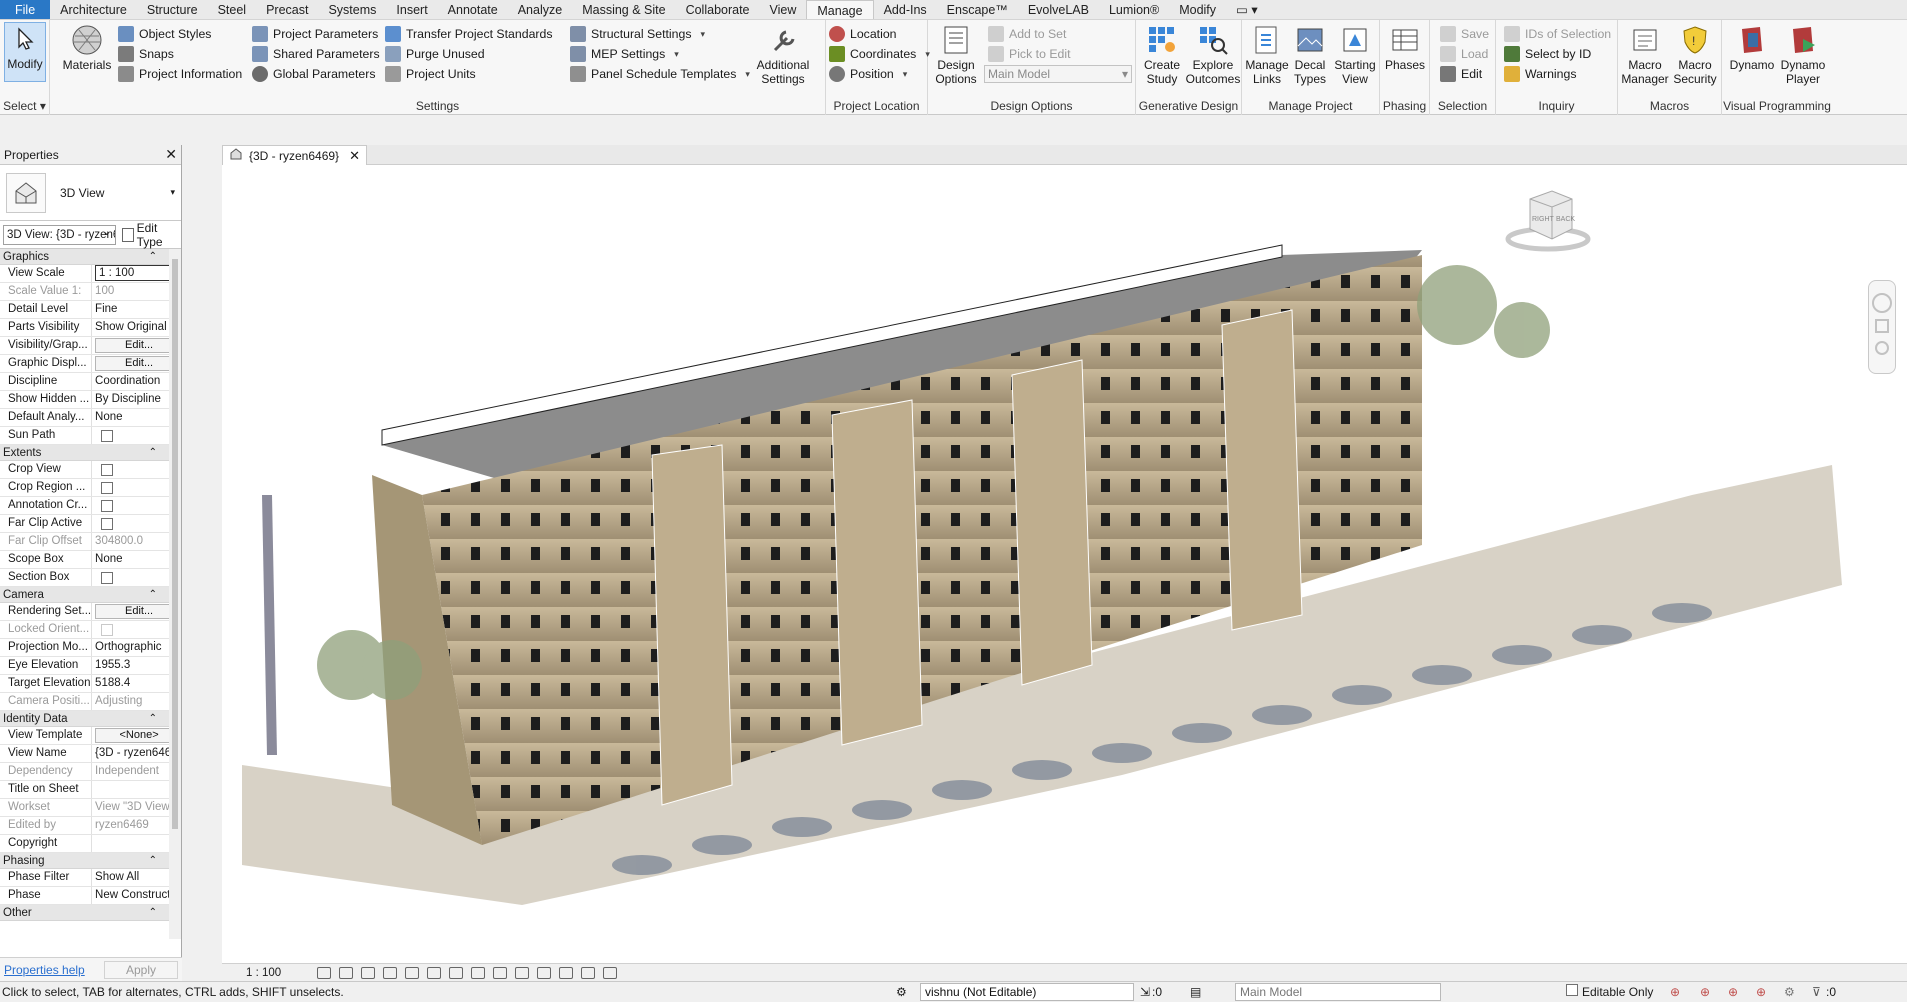 The height and width of the screenshot is (1002, 1907). Describe the element at coordinates (136, 877) in the screenshot. I see `property-value: Show All` at that location.